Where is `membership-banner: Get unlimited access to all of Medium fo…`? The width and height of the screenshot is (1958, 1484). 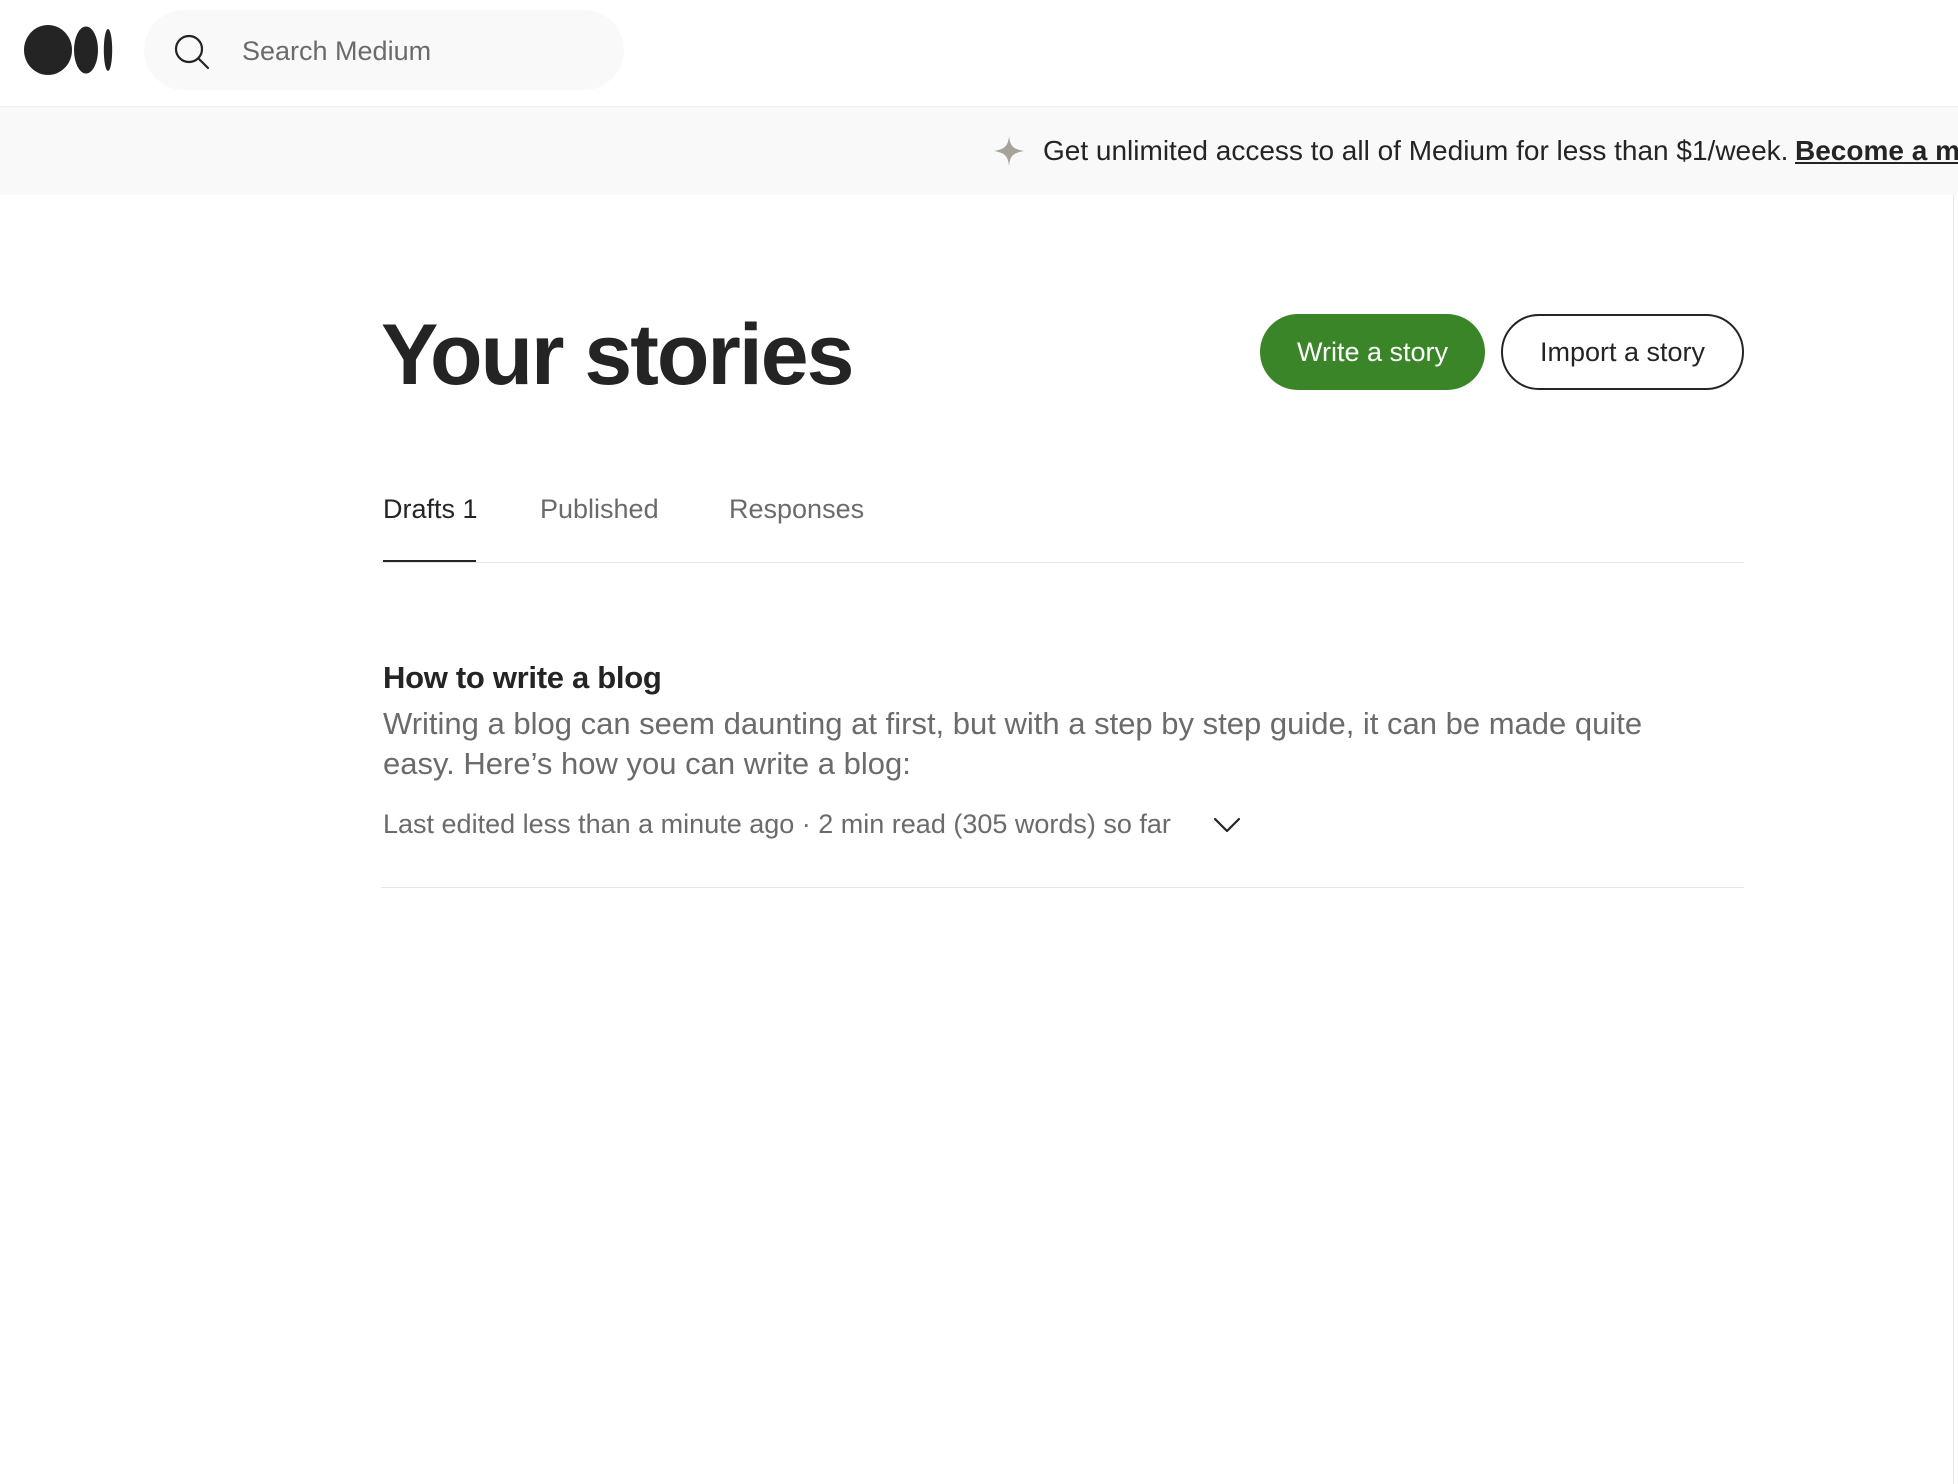
membership-banner: Get unlimited access to all of Medium fo… is located at coordinates (979, 151).